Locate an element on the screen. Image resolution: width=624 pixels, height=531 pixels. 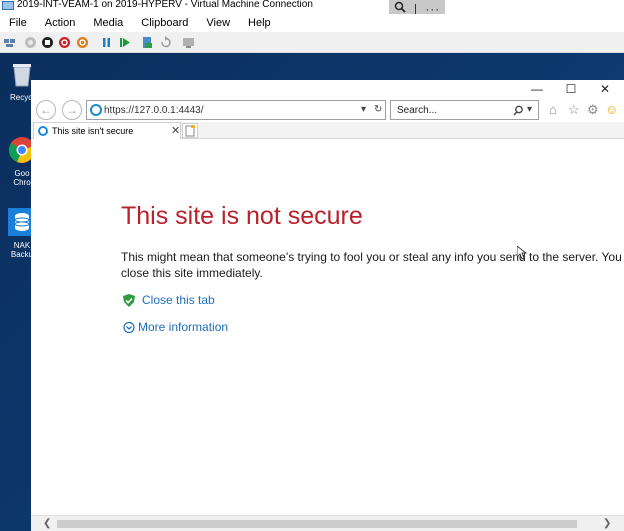
zoom-separator is located at coordinates (415, 8).